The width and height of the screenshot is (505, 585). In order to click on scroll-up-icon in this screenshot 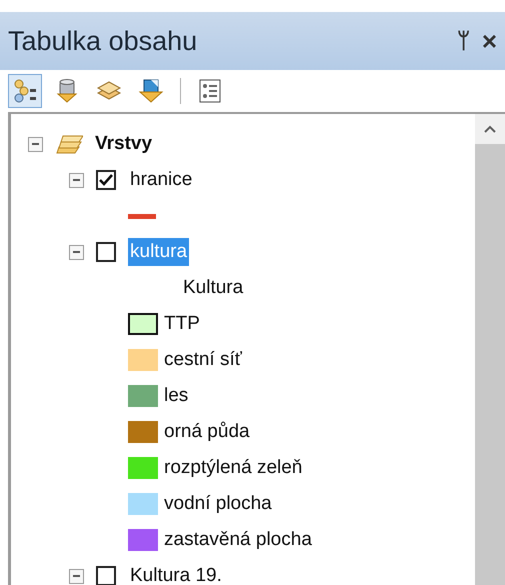, I will do `click(490, 129)`.